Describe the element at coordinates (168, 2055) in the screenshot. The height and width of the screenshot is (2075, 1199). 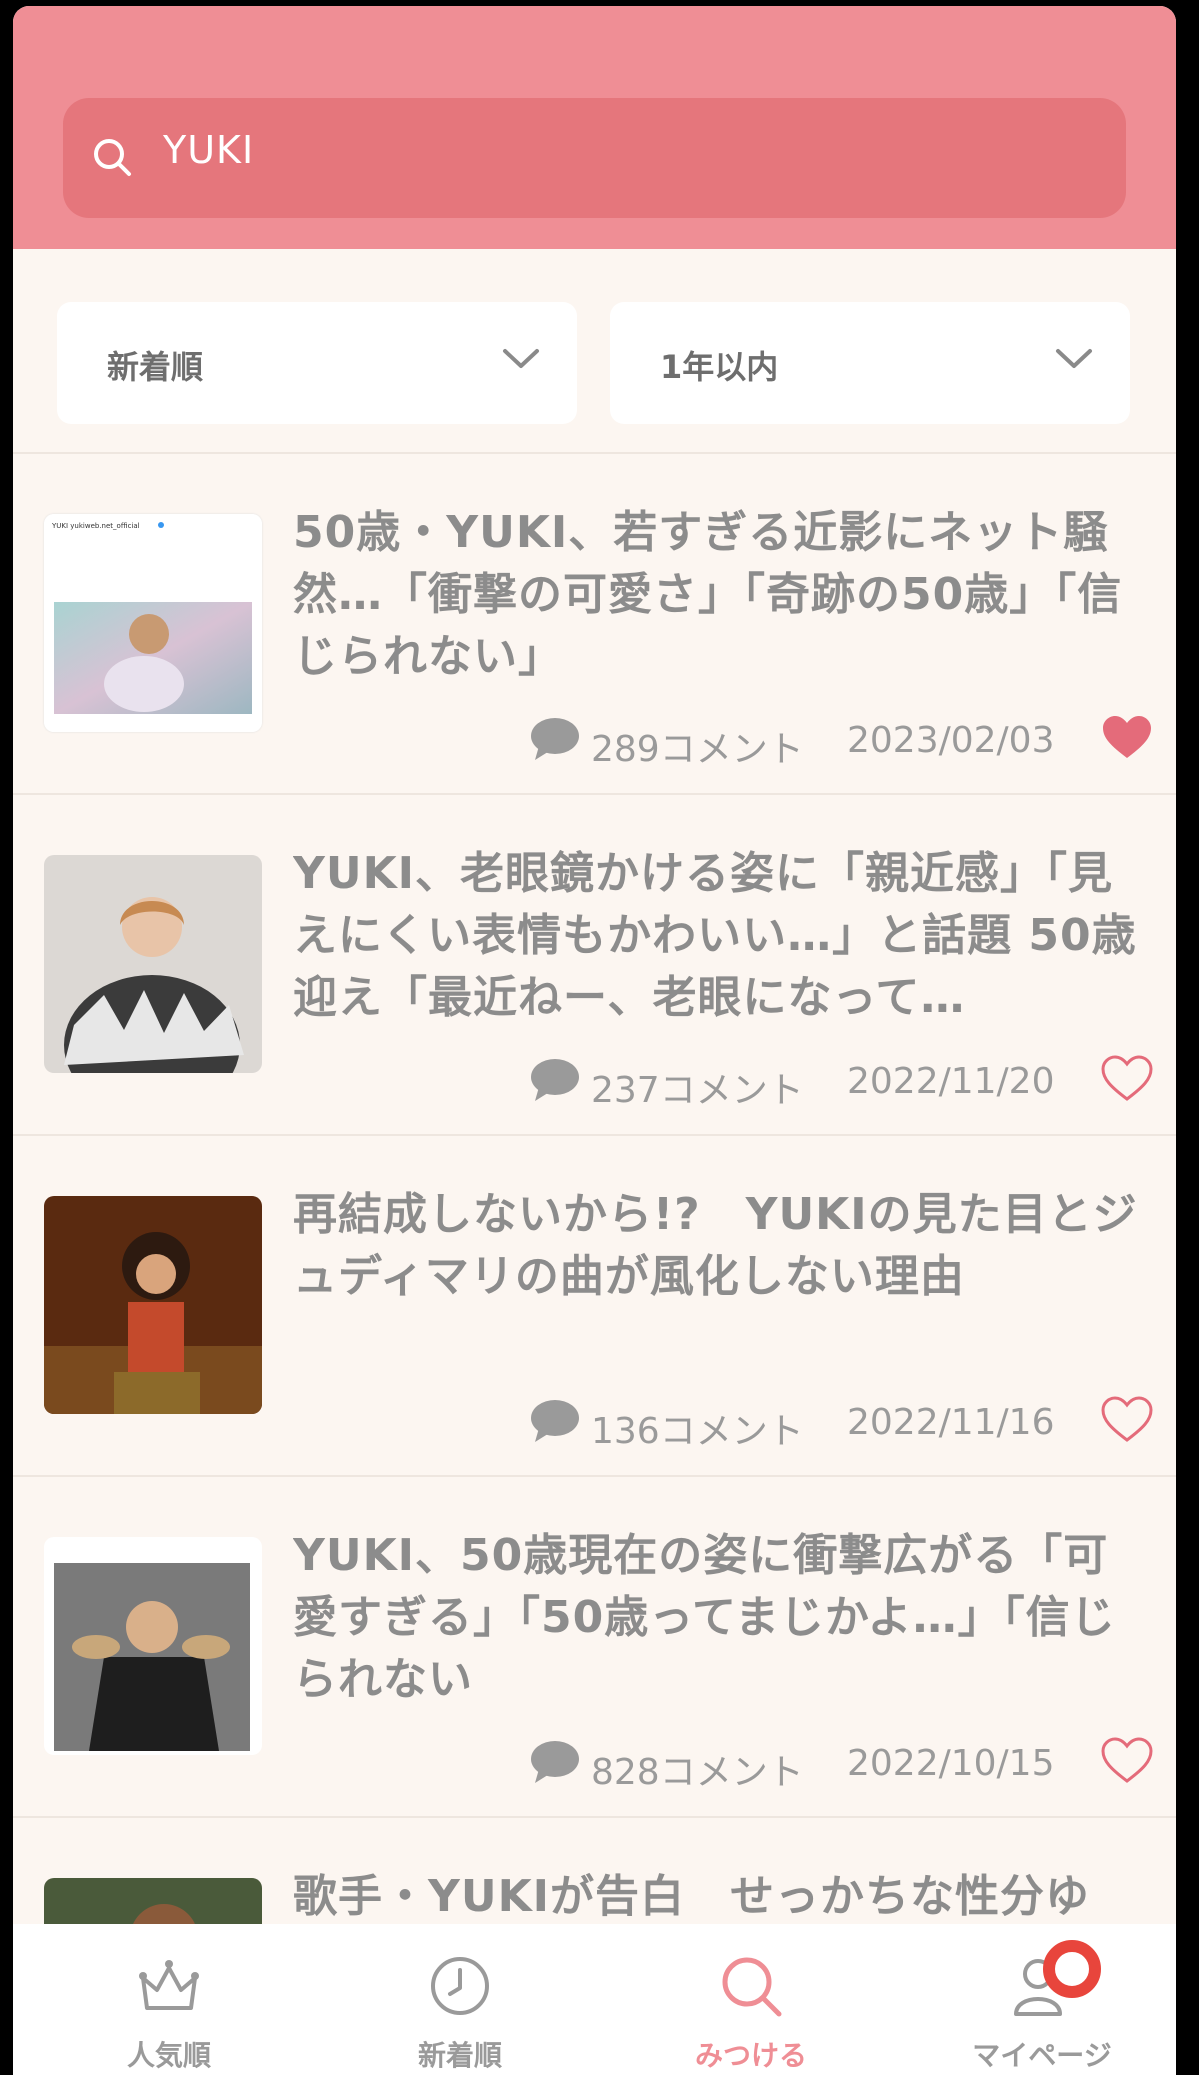
I see `tab-label: 人気順` at that location.